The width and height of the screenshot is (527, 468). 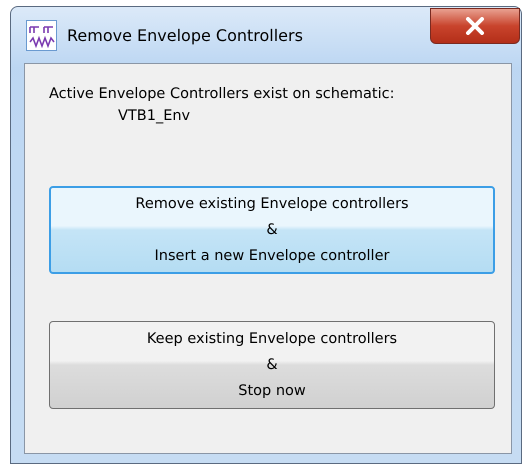 I want to click on message-text: Active Envelope Controllers exist on schematic:, so click(x=222, y=94).